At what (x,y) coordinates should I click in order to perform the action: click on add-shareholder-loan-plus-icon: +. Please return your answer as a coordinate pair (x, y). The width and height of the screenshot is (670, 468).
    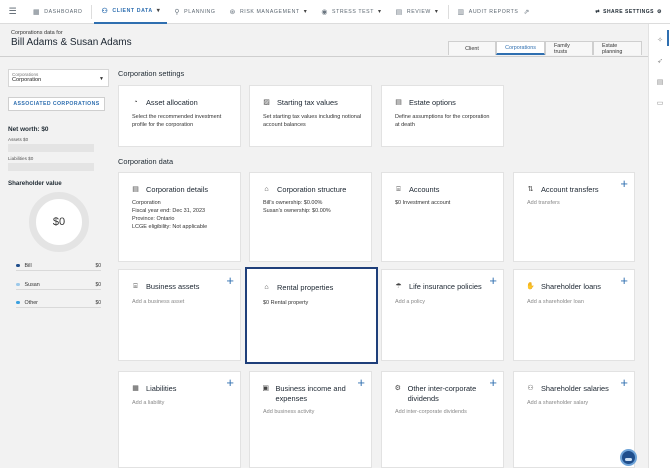
    Looking at the image, I should click on (624, 280).